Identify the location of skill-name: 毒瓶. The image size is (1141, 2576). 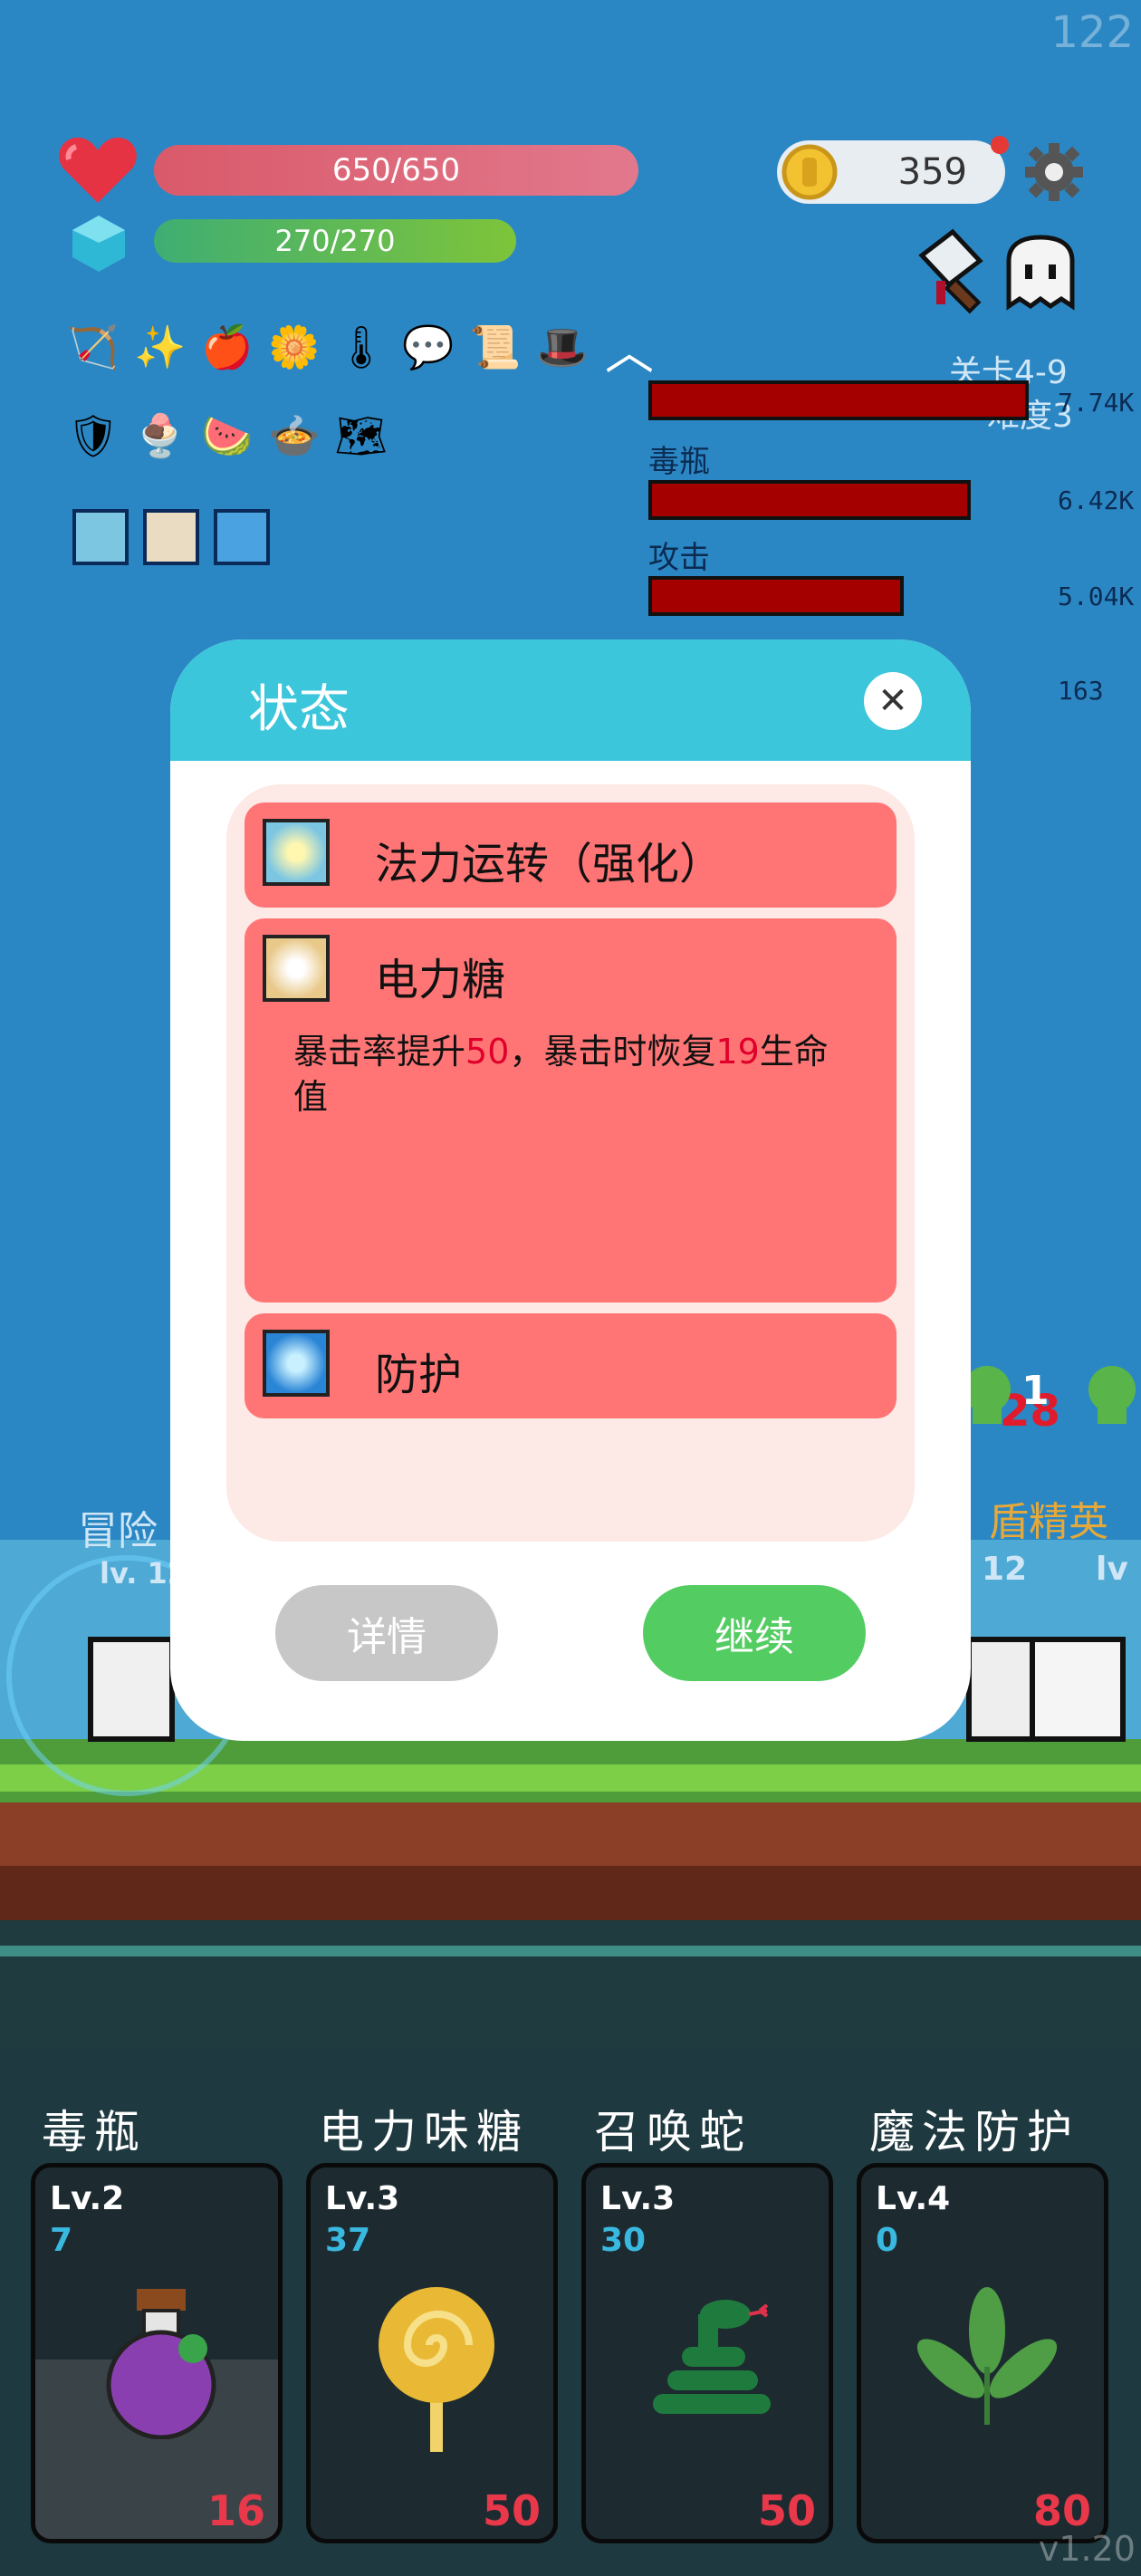
(94, 2132).